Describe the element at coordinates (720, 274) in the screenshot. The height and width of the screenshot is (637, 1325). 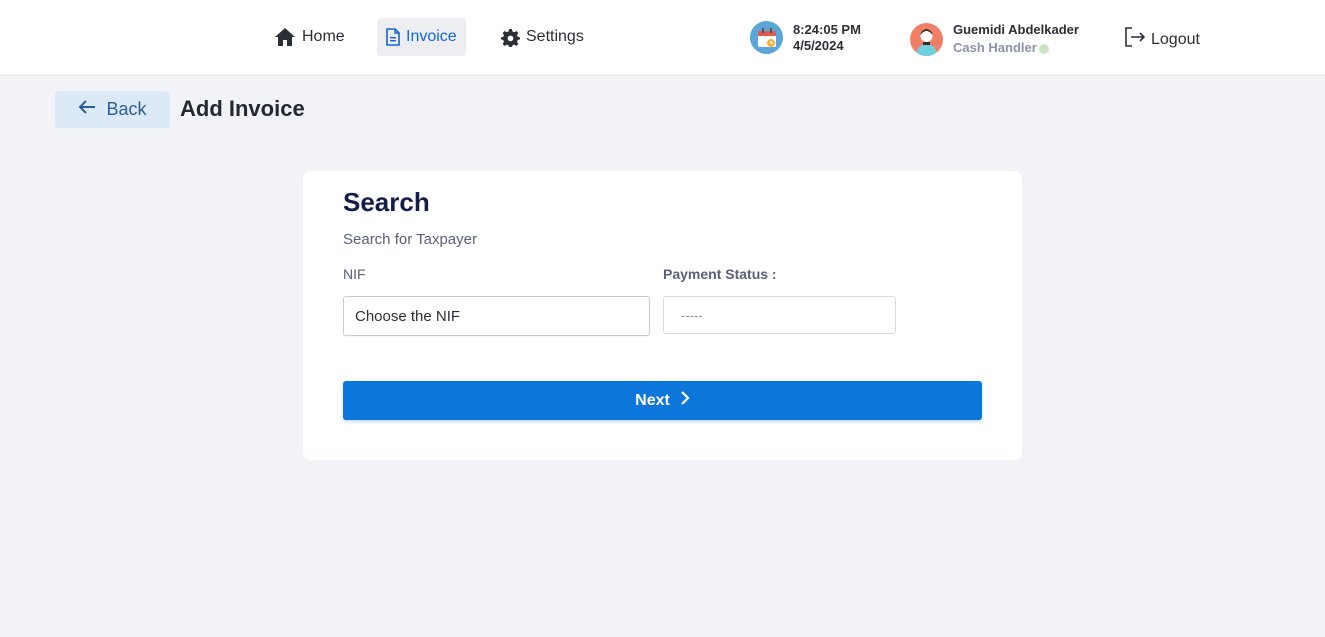
I see `payment-status-label: Payment Status :` at that location.